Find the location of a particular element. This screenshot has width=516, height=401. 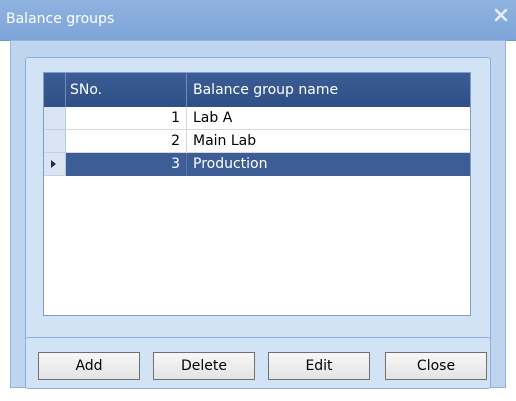

row-selector-header is located at coordinates (55, 90).